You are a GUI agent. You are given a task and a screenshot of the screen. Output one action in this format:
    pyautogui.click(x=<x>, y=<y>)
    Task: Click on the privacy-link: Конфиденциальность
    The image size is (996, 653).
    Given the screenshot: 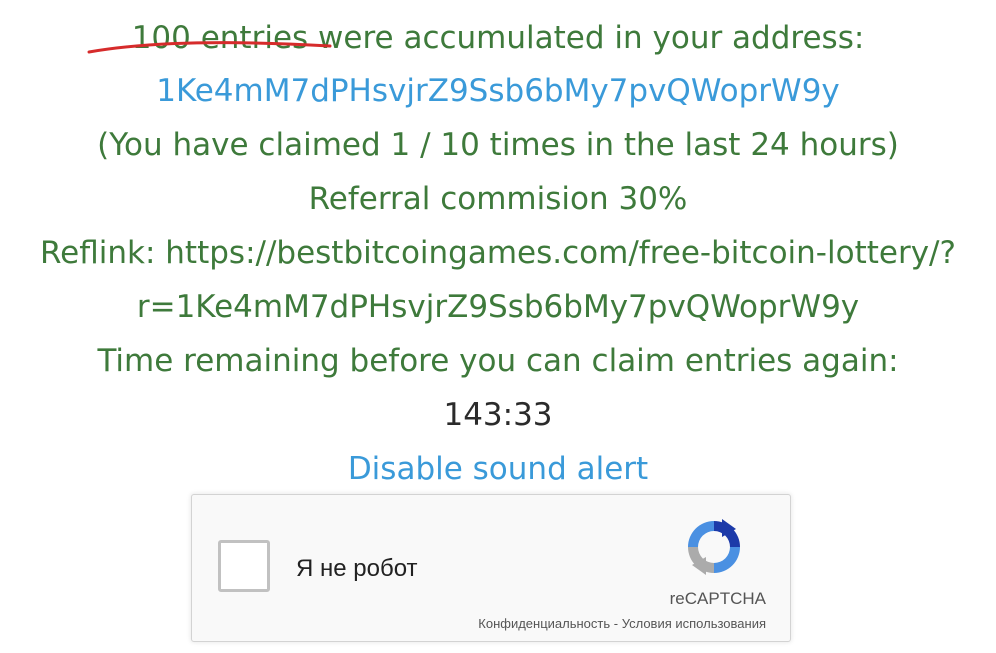 What is the action you would take?
    pyautogui.click(x=544, y=623)
    